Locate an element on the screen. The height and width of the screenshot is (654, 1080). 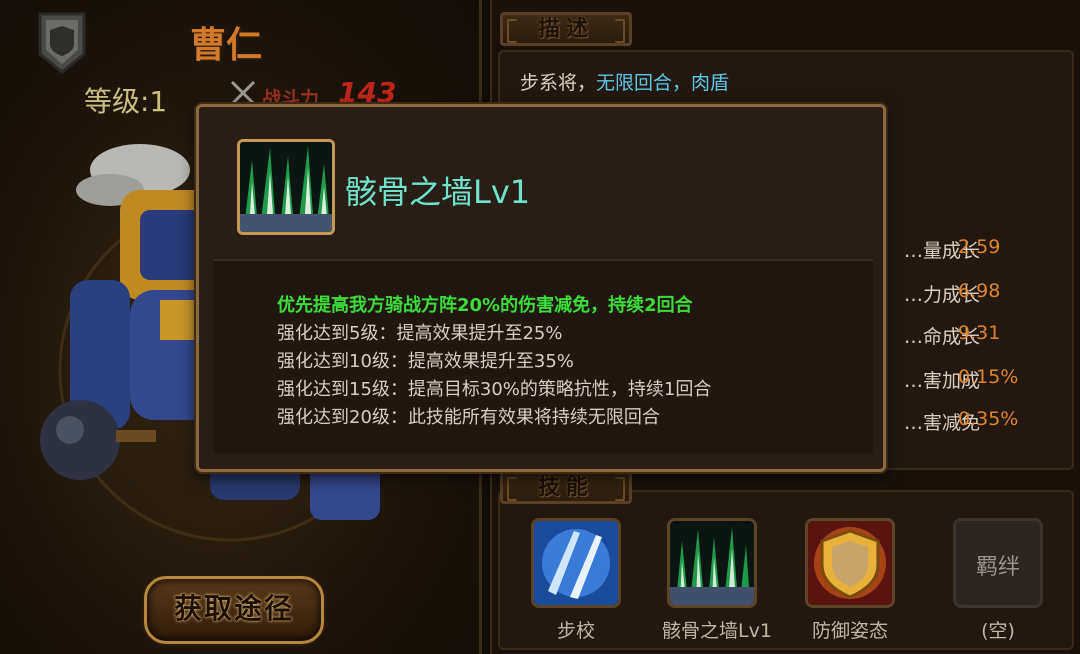
description-highlight: 无限回合，肉盾 is located at coordinates (663, 83).